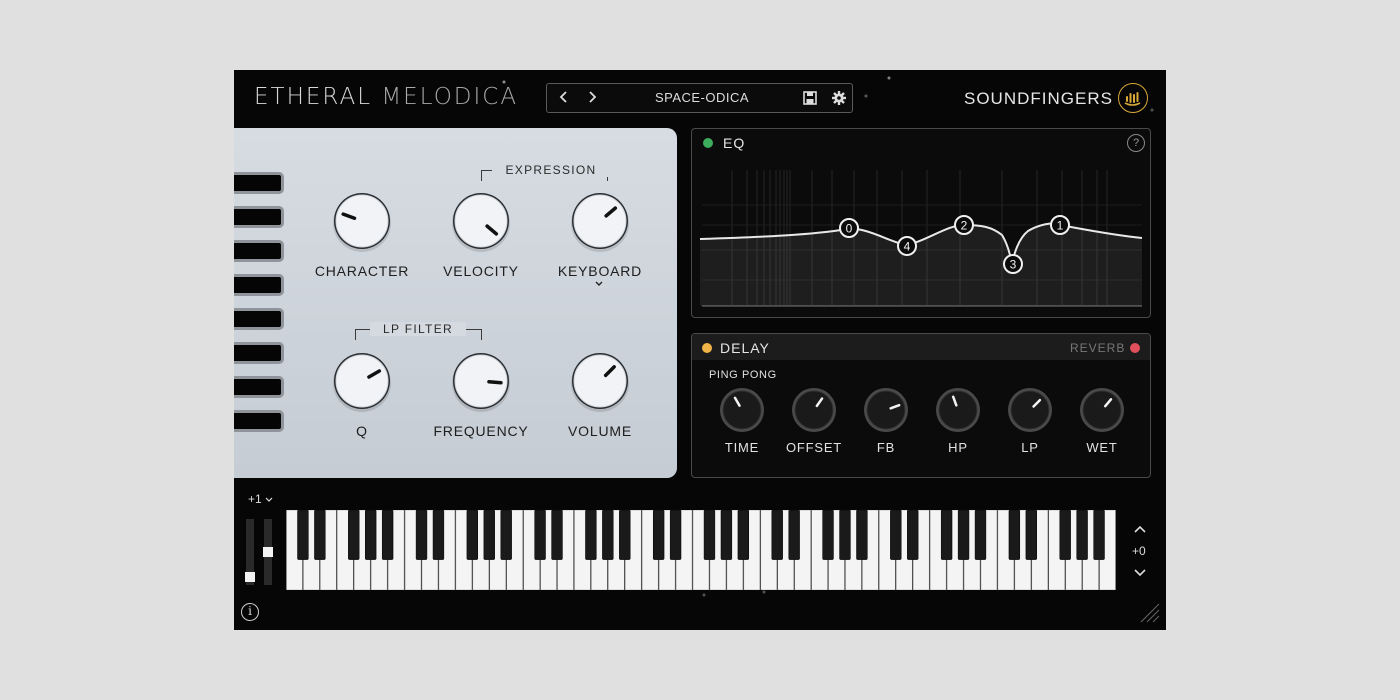  I want to click on transpose-up-chevron-icon, so click(1140, 529).